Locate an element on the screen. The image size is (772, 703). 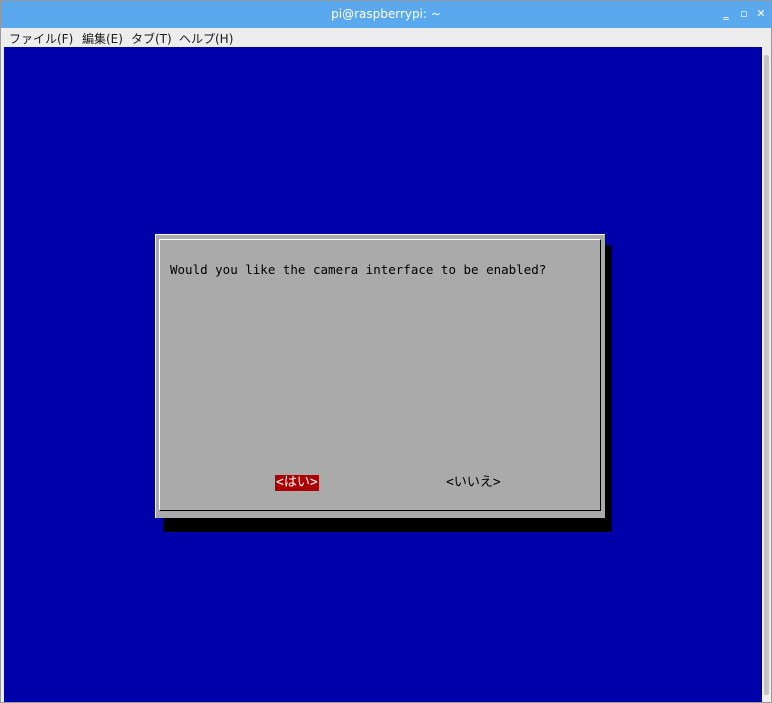
minimize-icon: ‗ is located at coordinates (726, 14).